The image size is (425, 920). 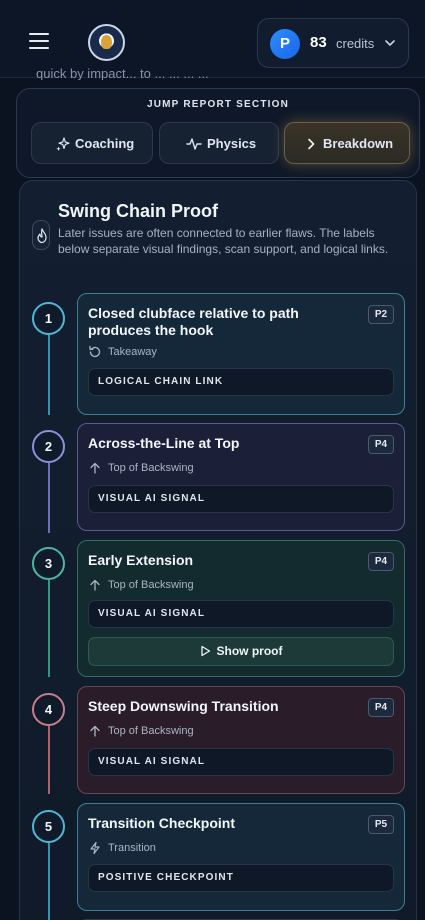 I want to click on tab-coaching: Coaching, so click(x=92, y=143).